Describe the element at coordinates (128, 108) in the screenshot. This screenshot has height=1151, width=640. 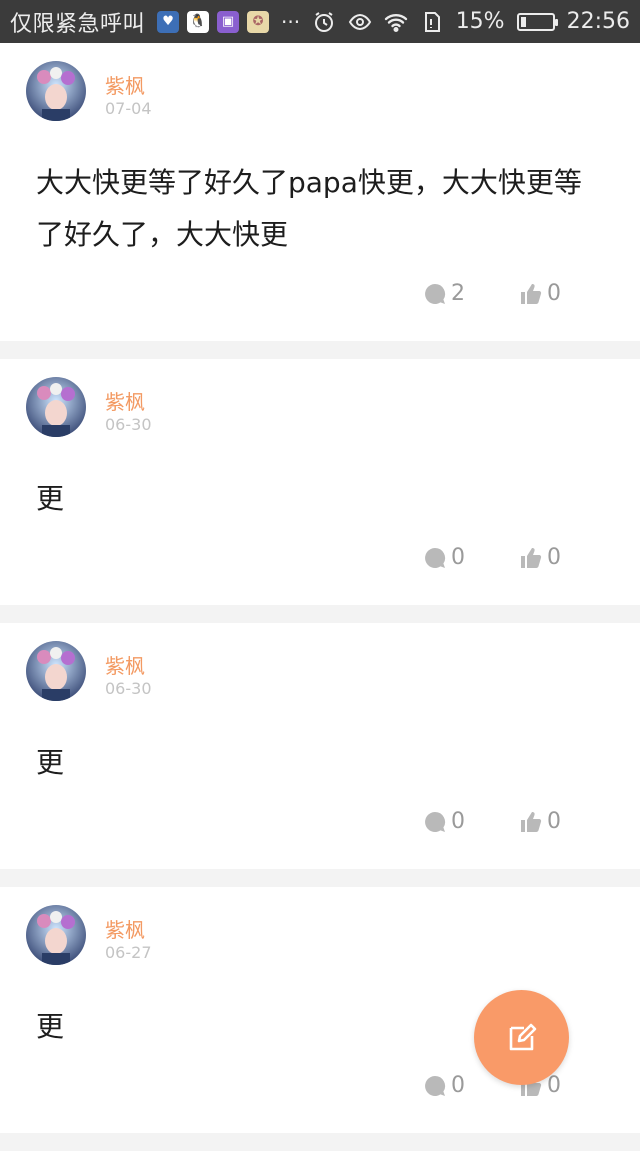
I see `post-date: 07-04` at that location.